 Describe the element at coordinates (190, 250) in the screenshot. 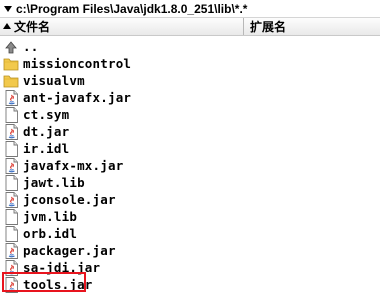

I see `file-row: packager.jar` at that location.